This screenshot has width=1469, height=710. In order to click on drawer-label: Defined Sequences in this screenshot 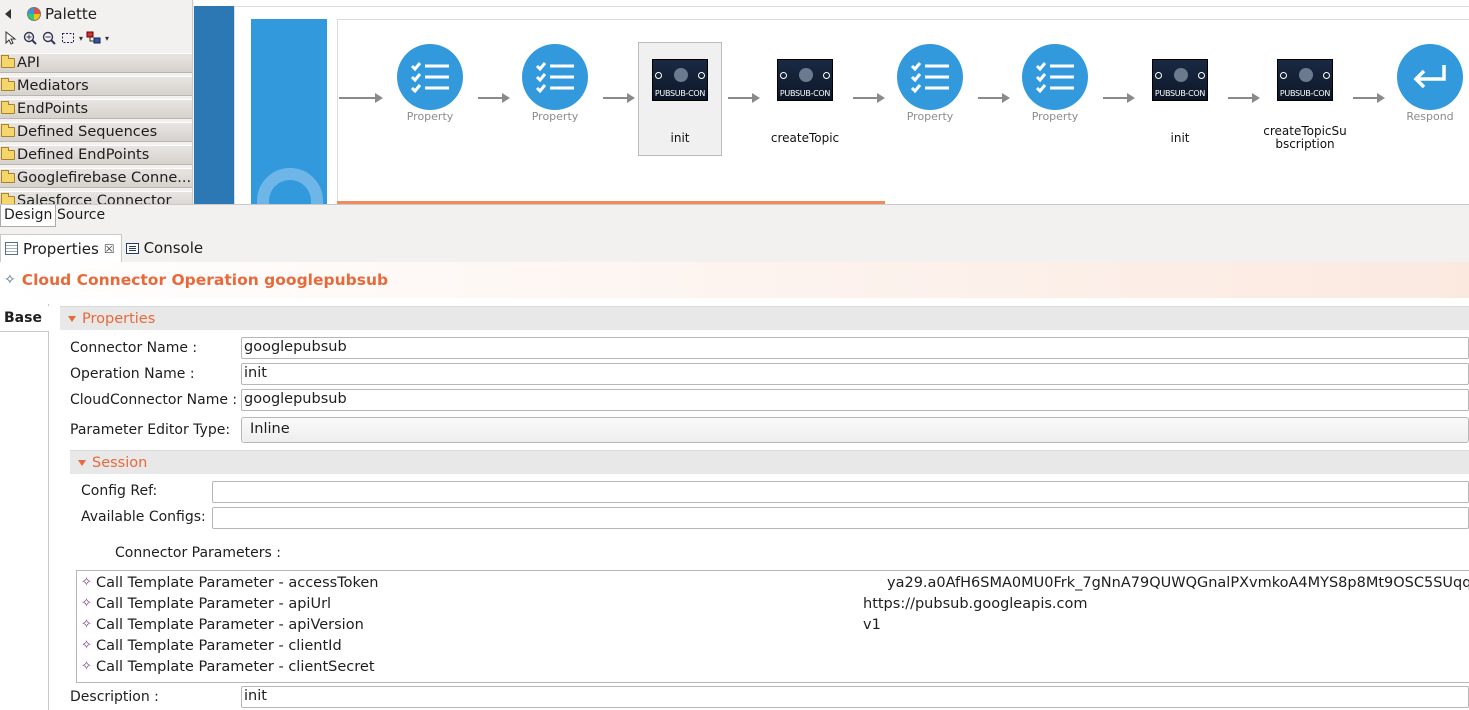, I will do `click(87, 132)`.